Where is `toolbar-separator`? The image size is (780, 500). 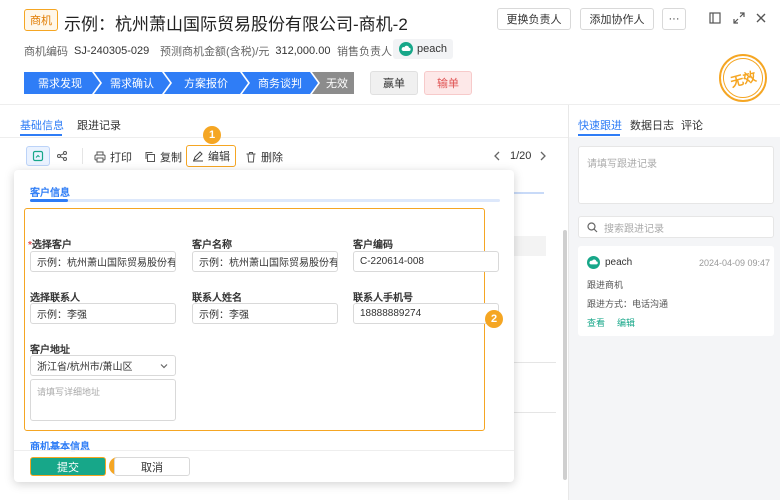 toolbar-separator is located at coordinates (82, 156).